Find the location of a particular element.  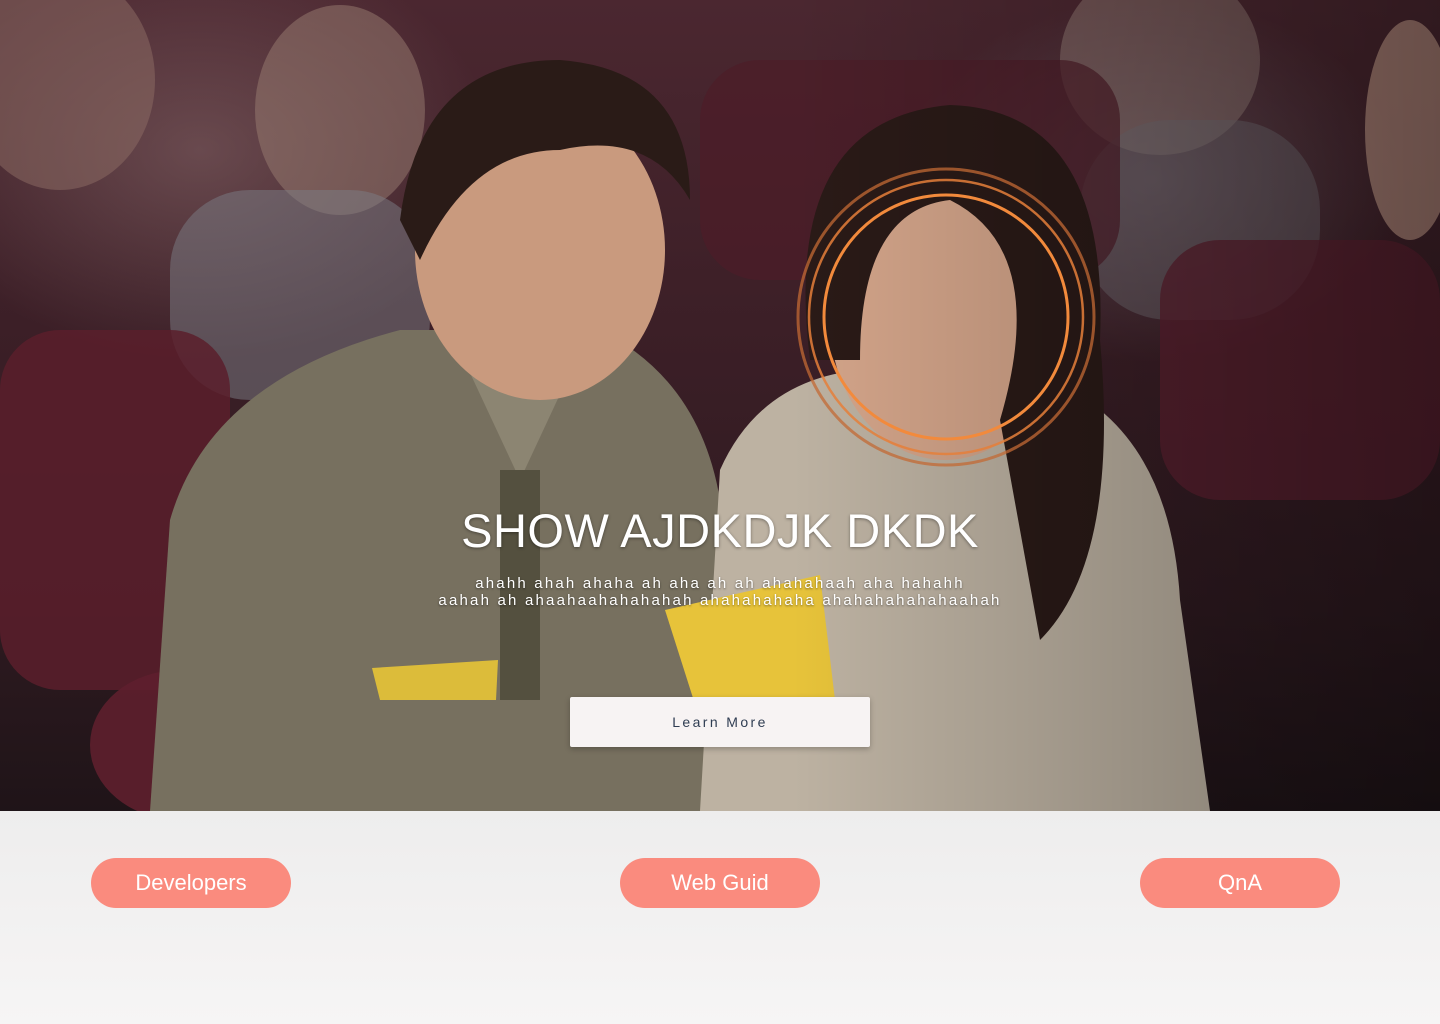

learn-more-button: Learn More is located at coordinates (720, 722).